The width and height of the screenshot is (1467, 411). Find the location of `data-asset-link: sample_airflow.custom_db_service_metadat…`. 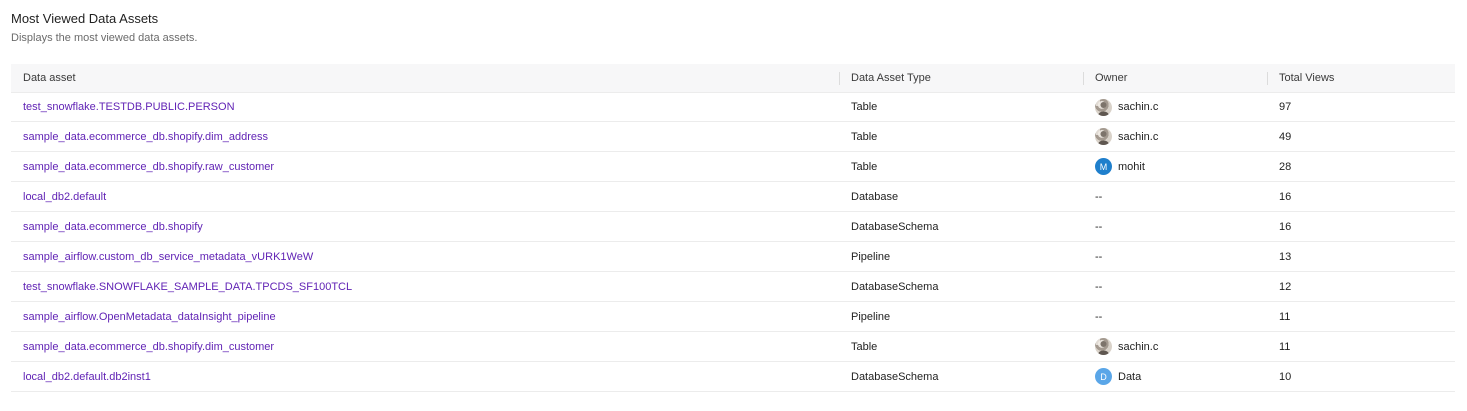

data-asset-link: sample_airflow.custom_db_service_metadat… is located at coordinates (168, 257).